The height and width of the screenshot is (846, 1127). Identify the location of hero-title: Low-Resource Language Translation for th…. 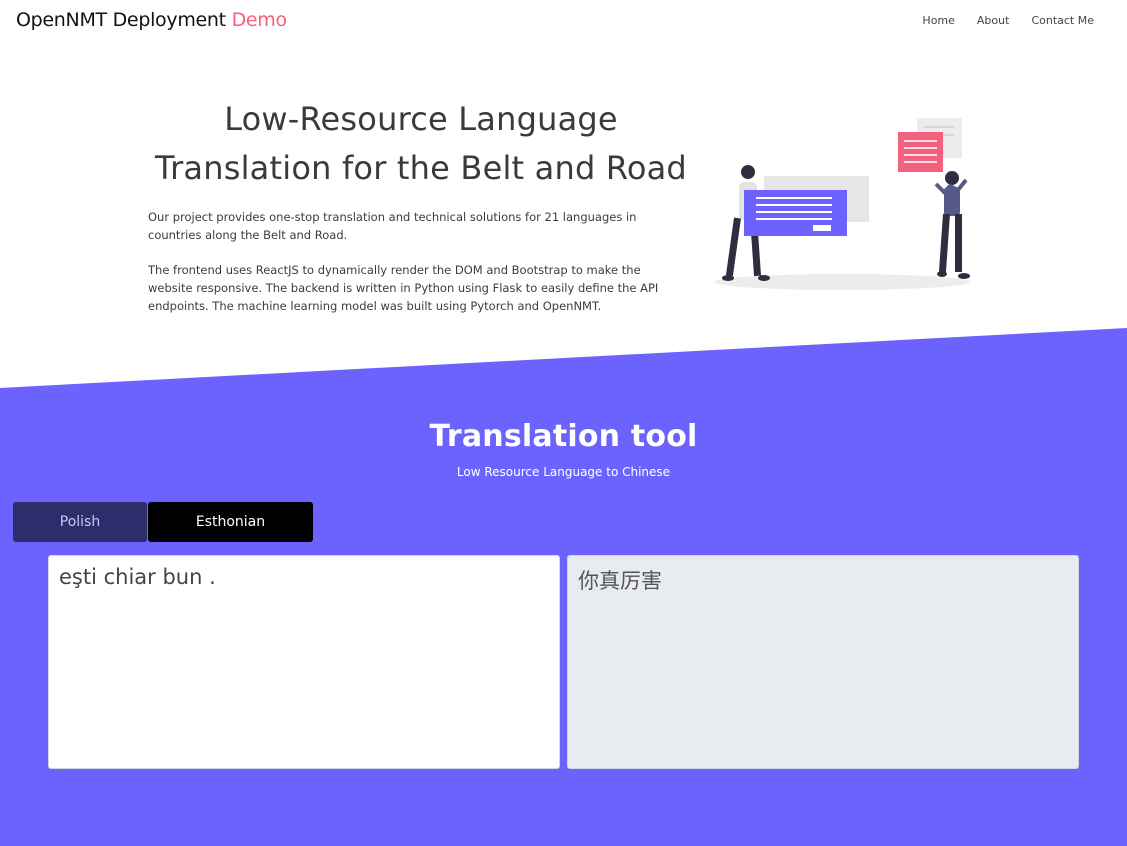
(421, 144).